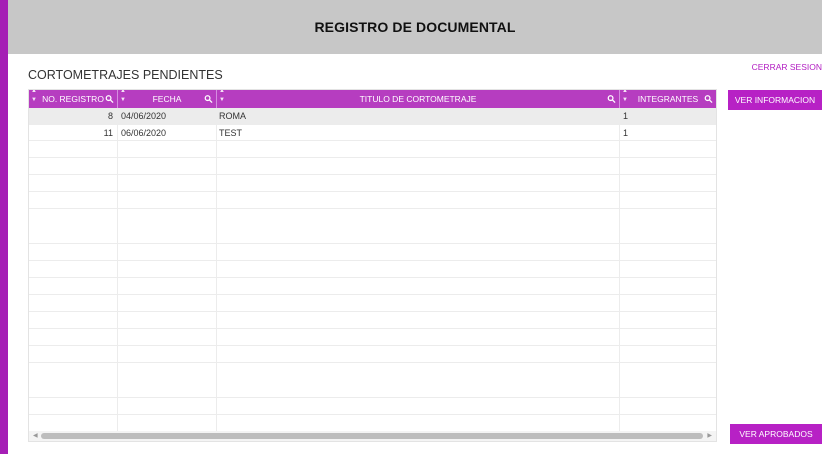 This screenshot has width=822, height=454. I want to click on scroll-left-arrow-icon: ◀, so click(35, 436).